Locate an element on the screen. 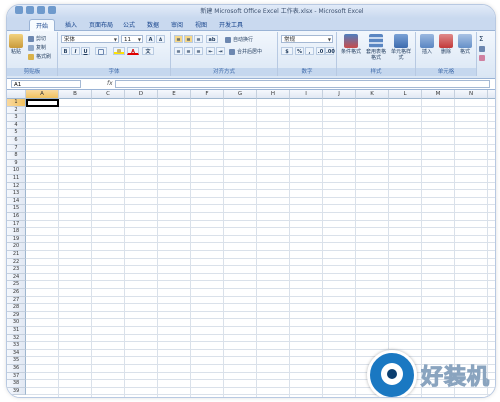 The image size is (500, 402). column-header: B is located at coordinates (75, 94).